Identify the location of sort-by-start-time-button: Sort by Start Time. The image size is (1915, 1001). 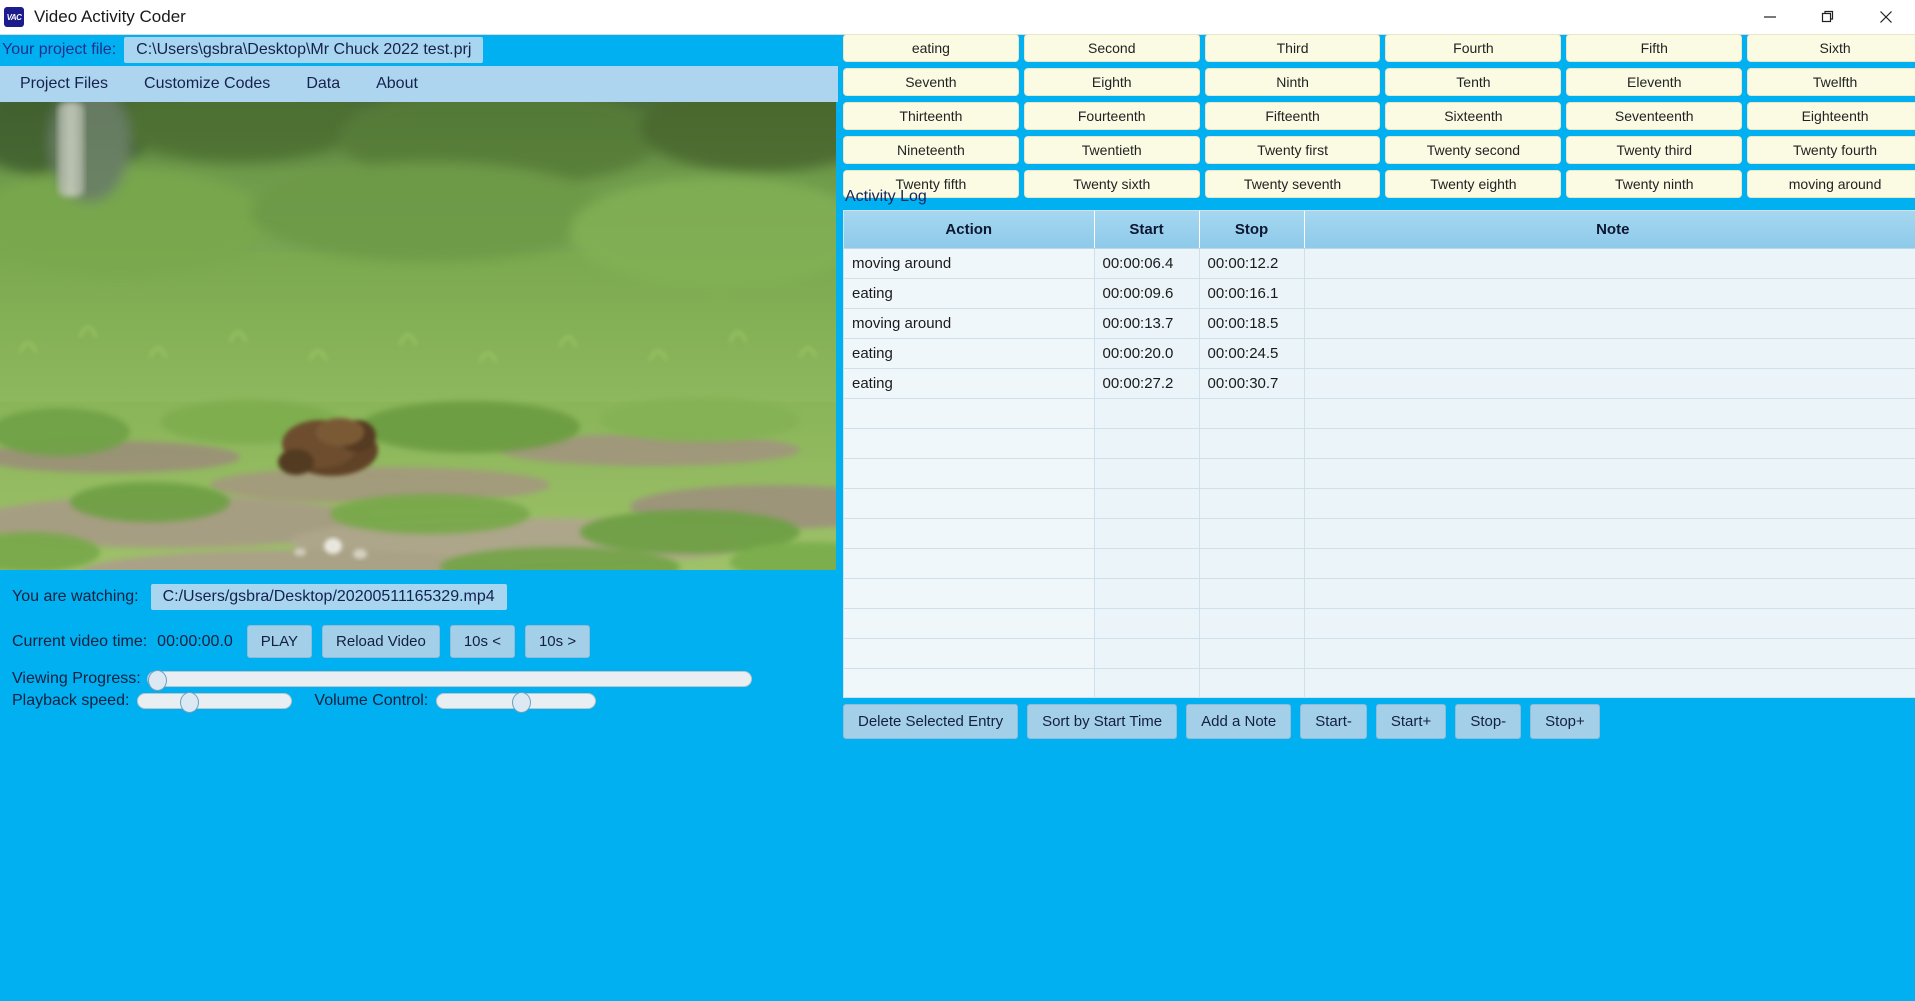
(1102, 721).